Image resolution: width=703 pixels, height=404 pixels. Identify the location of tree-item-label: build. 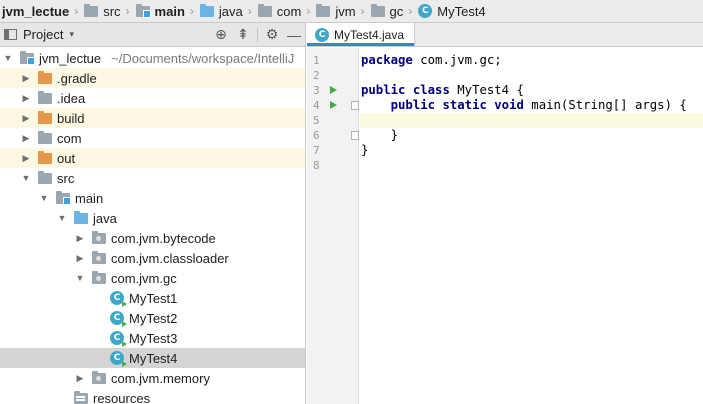
(71, 118).